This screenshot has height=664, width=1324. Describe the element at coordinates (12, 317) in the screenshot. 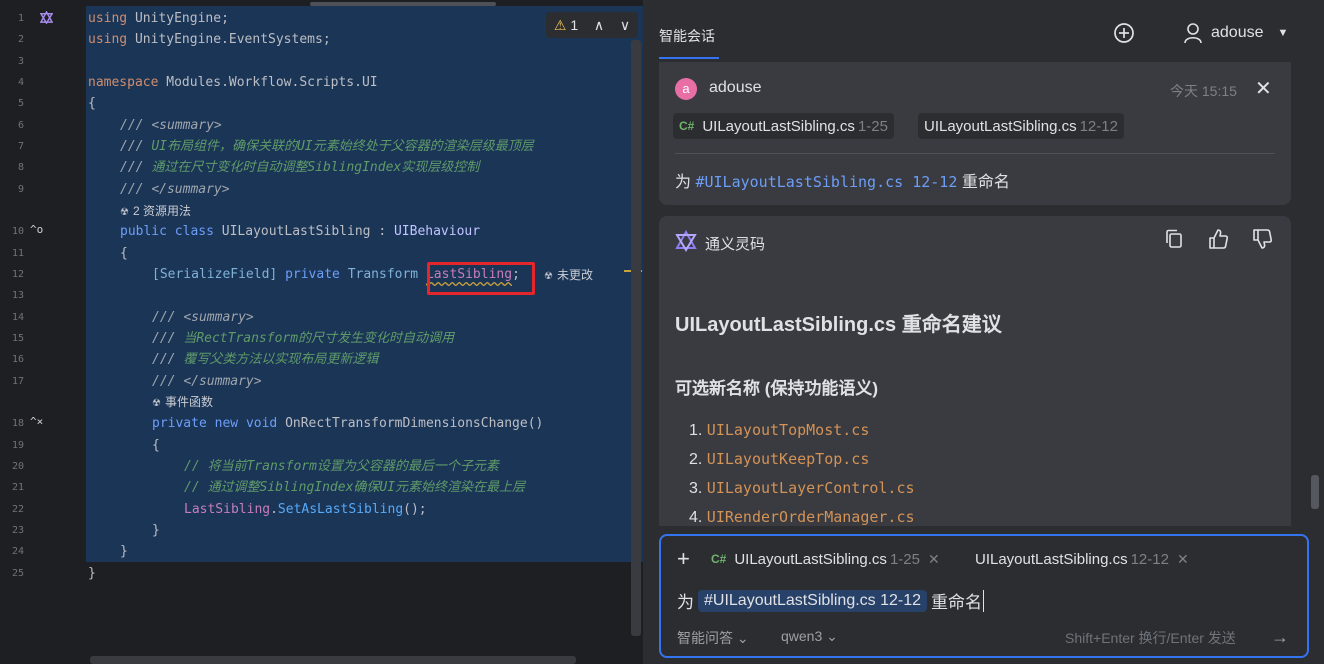

I see `line-number: 14` at that location.